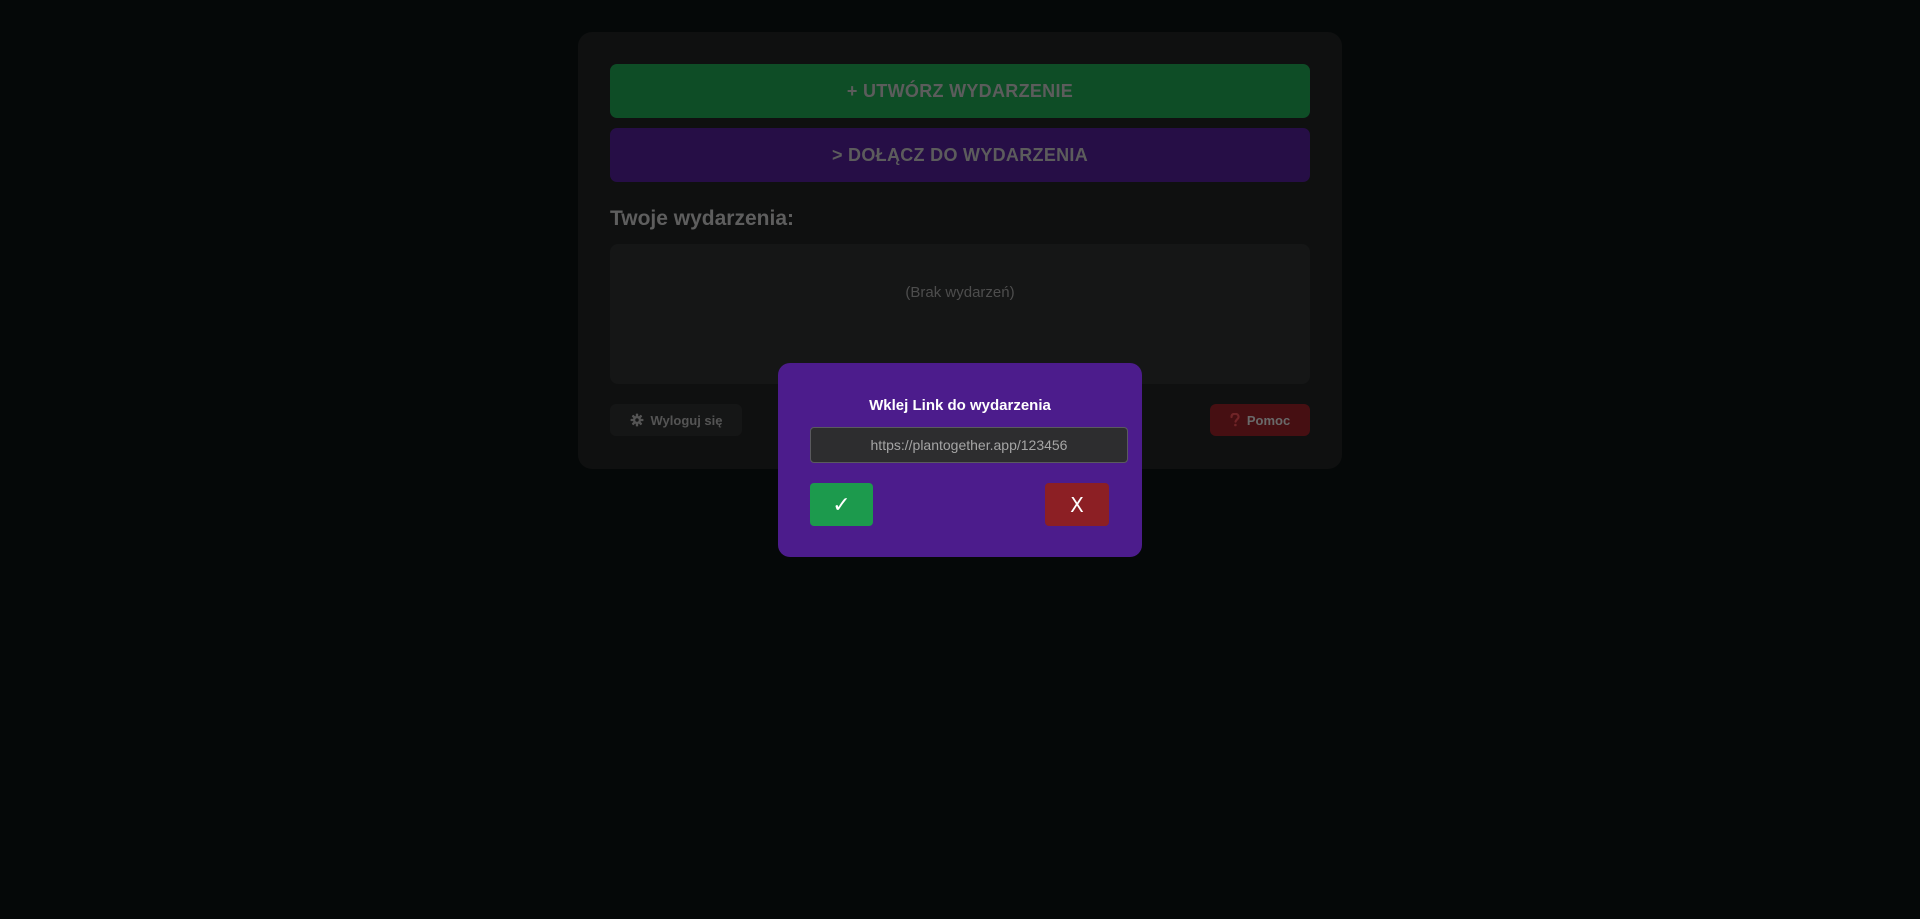 The image size is (1920, 919). I want to click on confirm-button: ✓, so click(841, 504).